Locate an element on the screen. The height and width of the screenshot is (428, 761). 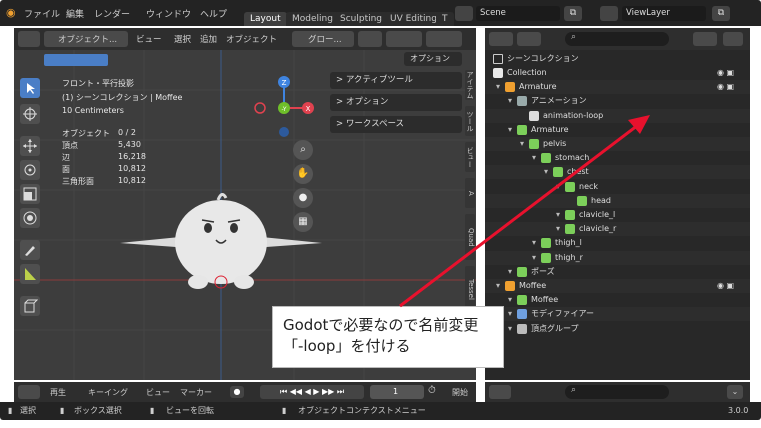
pivot-button is located at coordinates (370, 39).